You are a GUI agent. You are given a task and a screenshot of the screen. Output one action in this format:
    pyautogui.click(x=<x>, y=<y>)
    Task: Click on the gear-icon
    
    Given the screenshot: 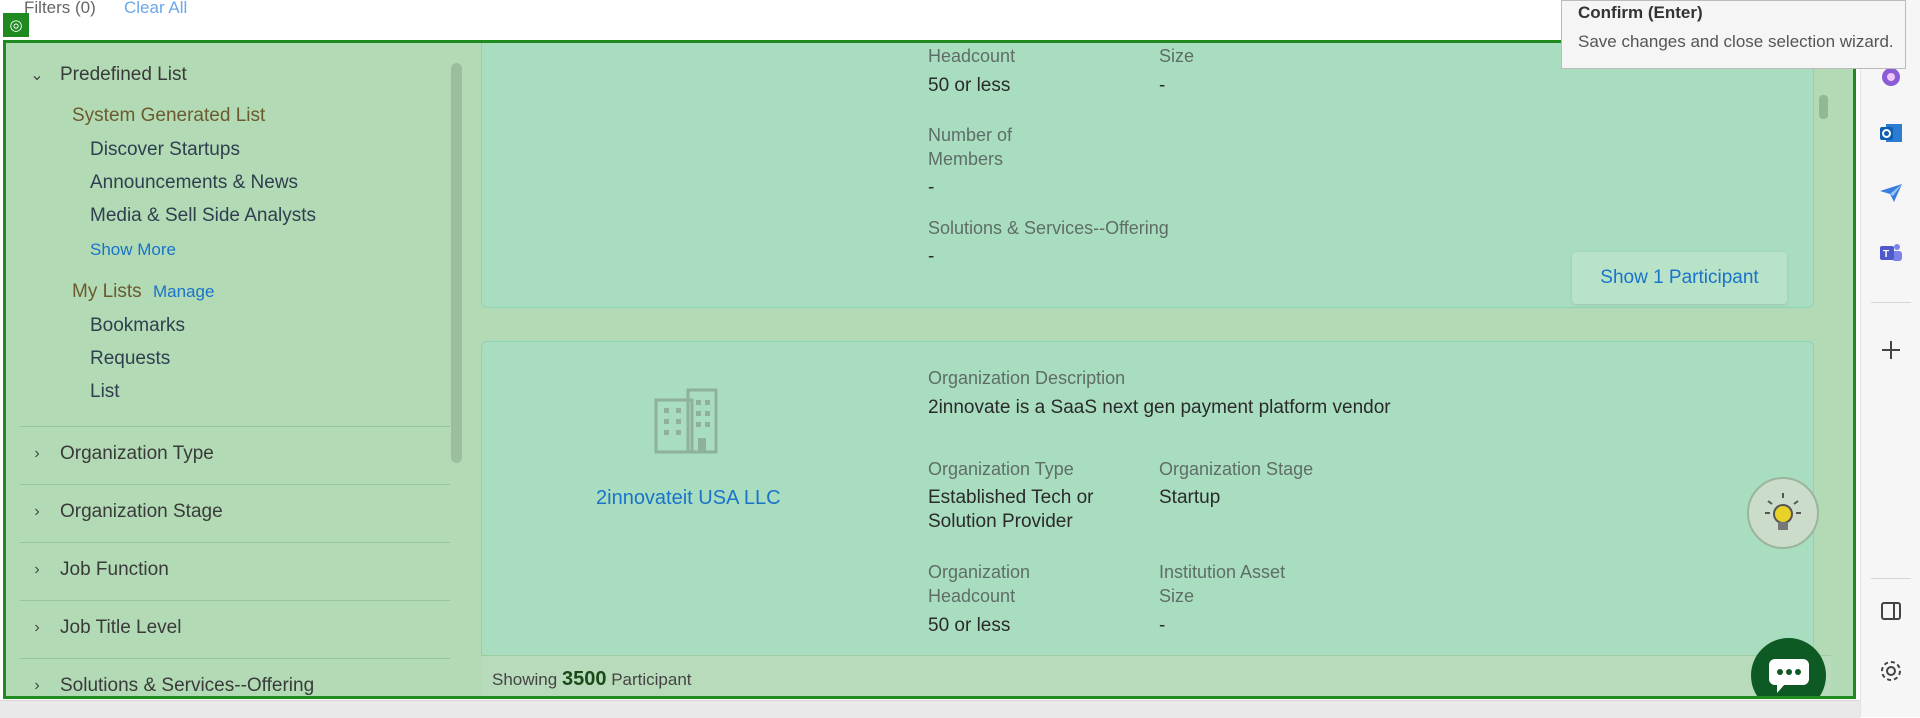 What is the action you would take?
    pyautogui.click(x=1891, y=671)
    